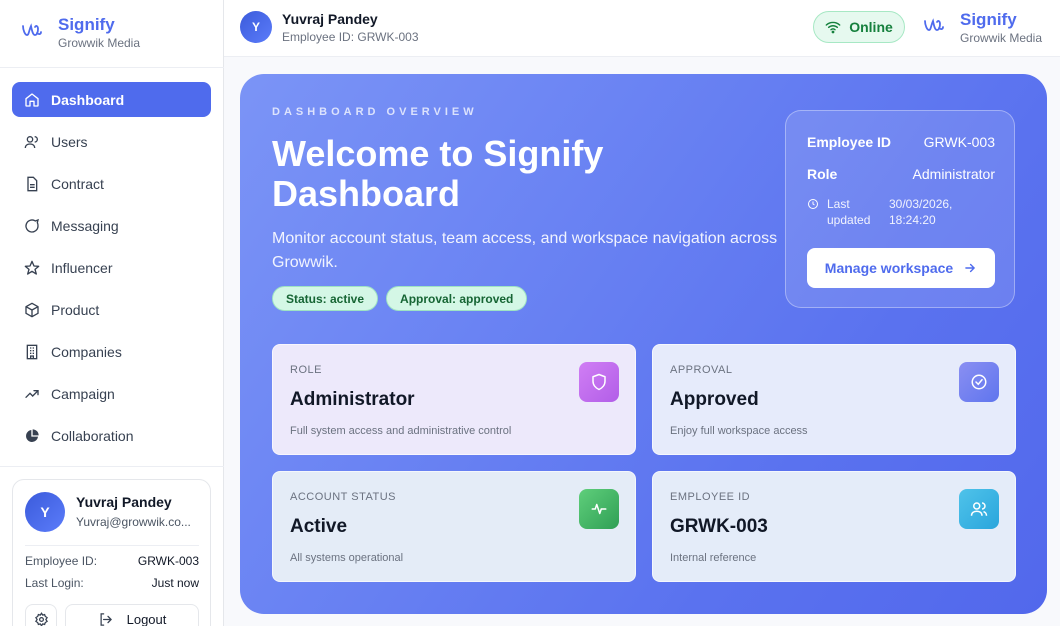 Image resolution: width=1060 pixels, height=626 pixels. What do you see at coordinates (970, 268) in the screenshot?
I see `arrow-right-icon` at bounding box center [970, 268].